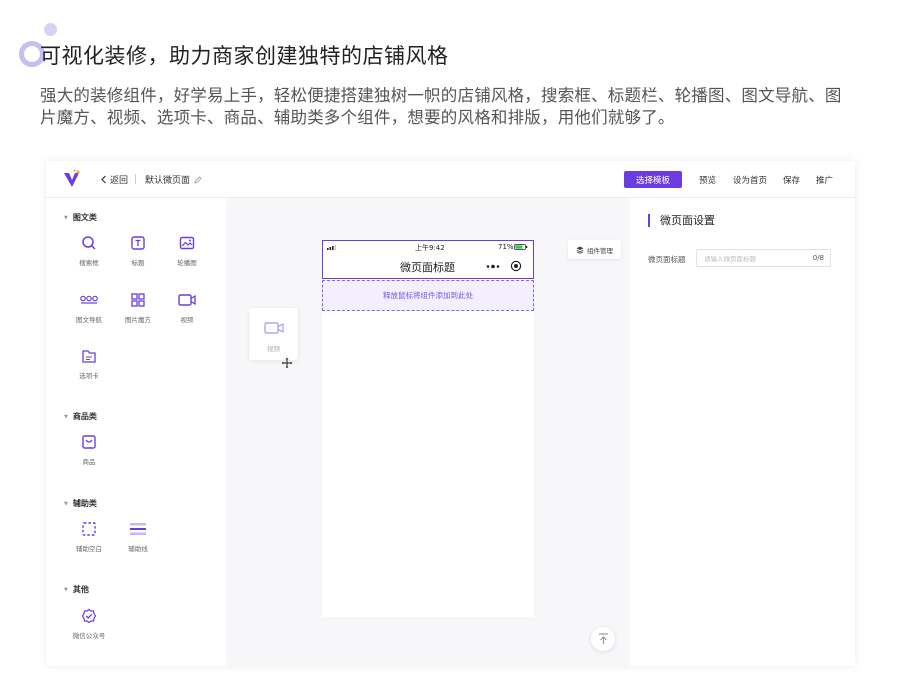 The image size is (900, 689). What do you see at coordinates (580, 250) in the screenshot?
I see `layers-icon` at bounding box center [580, 250].